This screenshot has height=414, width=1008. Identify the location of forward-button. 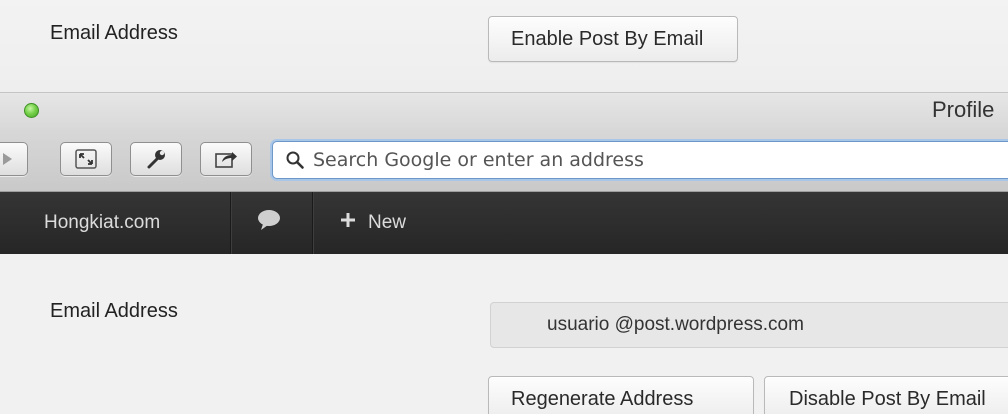
(14, 159).